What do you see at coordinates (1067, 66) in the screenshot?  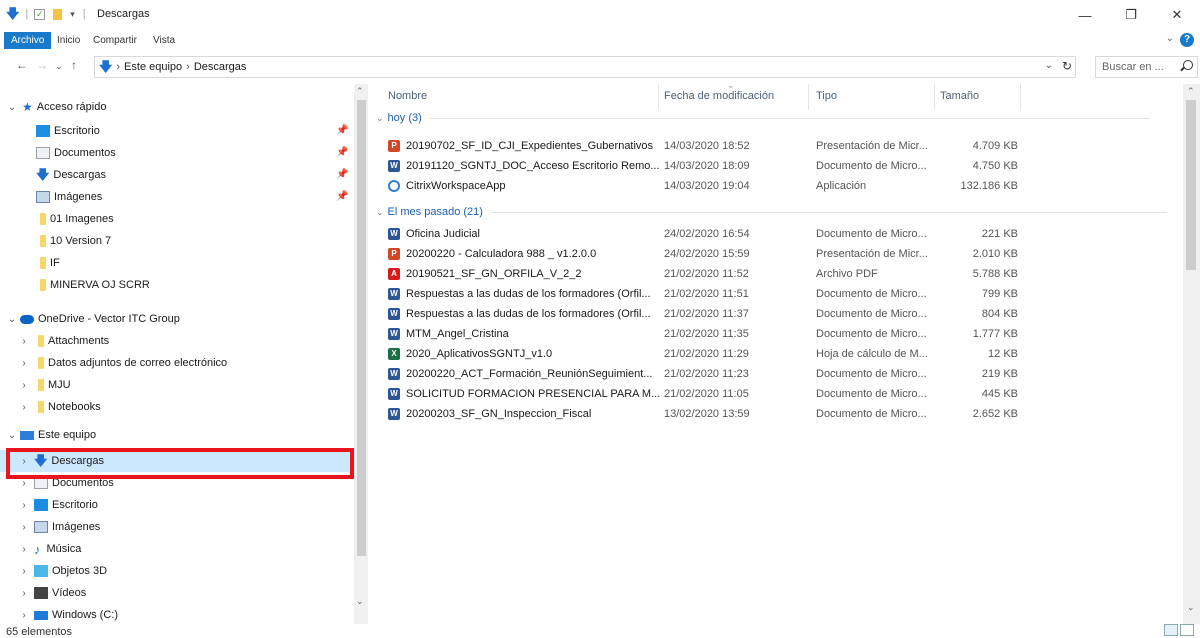 I see `refresh-icon: ↻` at bounding box center [1067, 66].